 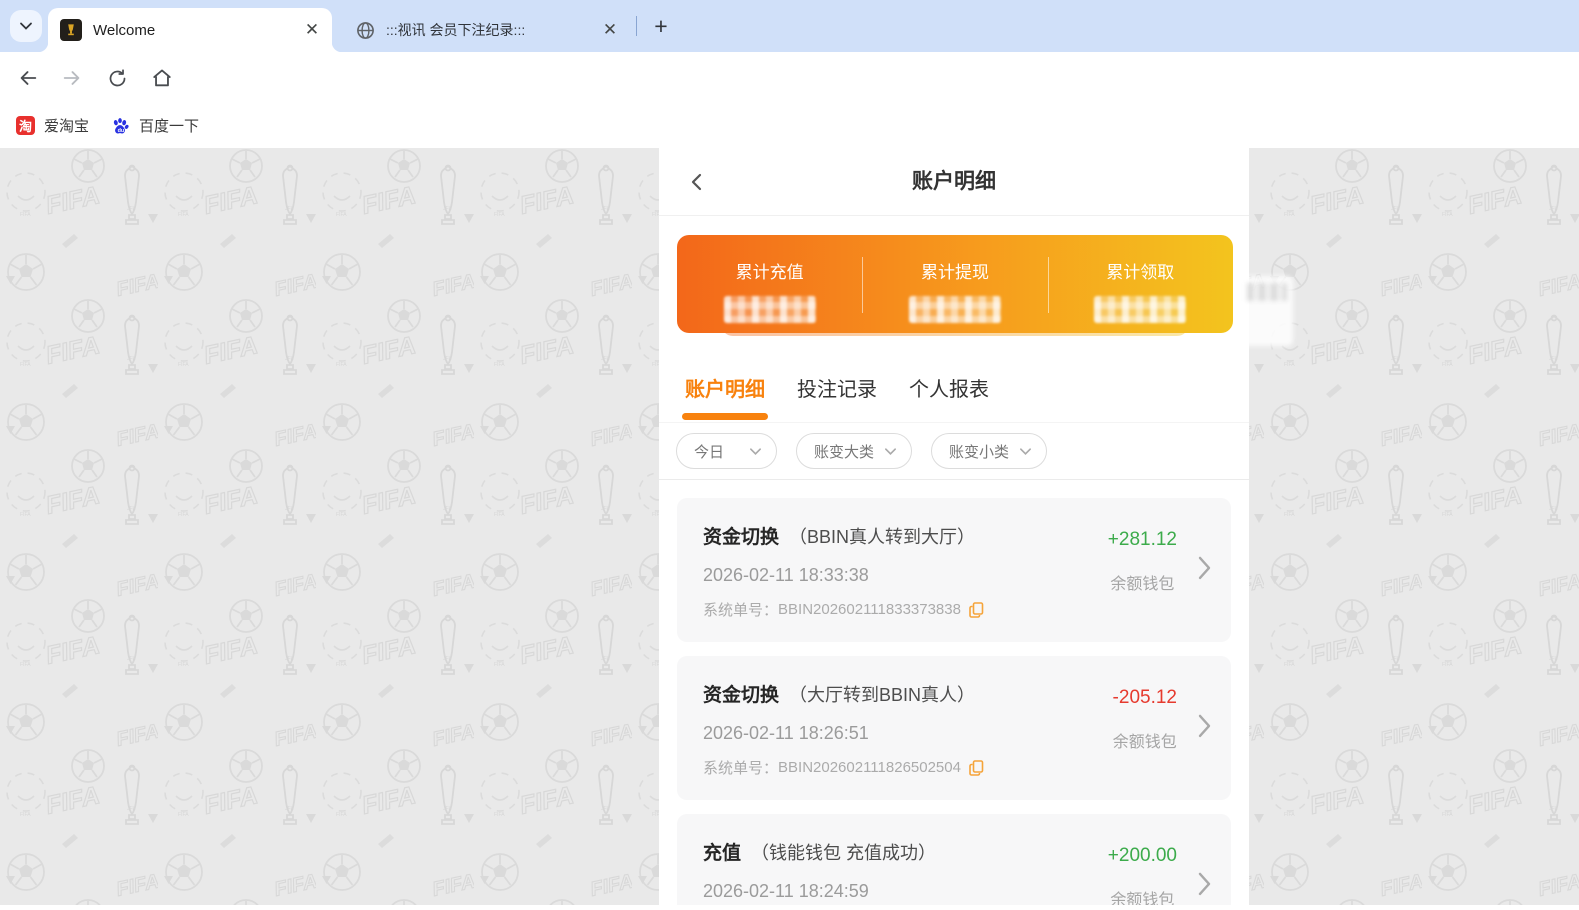 I want to click on tab-search-button, so click(x=26, y=26).